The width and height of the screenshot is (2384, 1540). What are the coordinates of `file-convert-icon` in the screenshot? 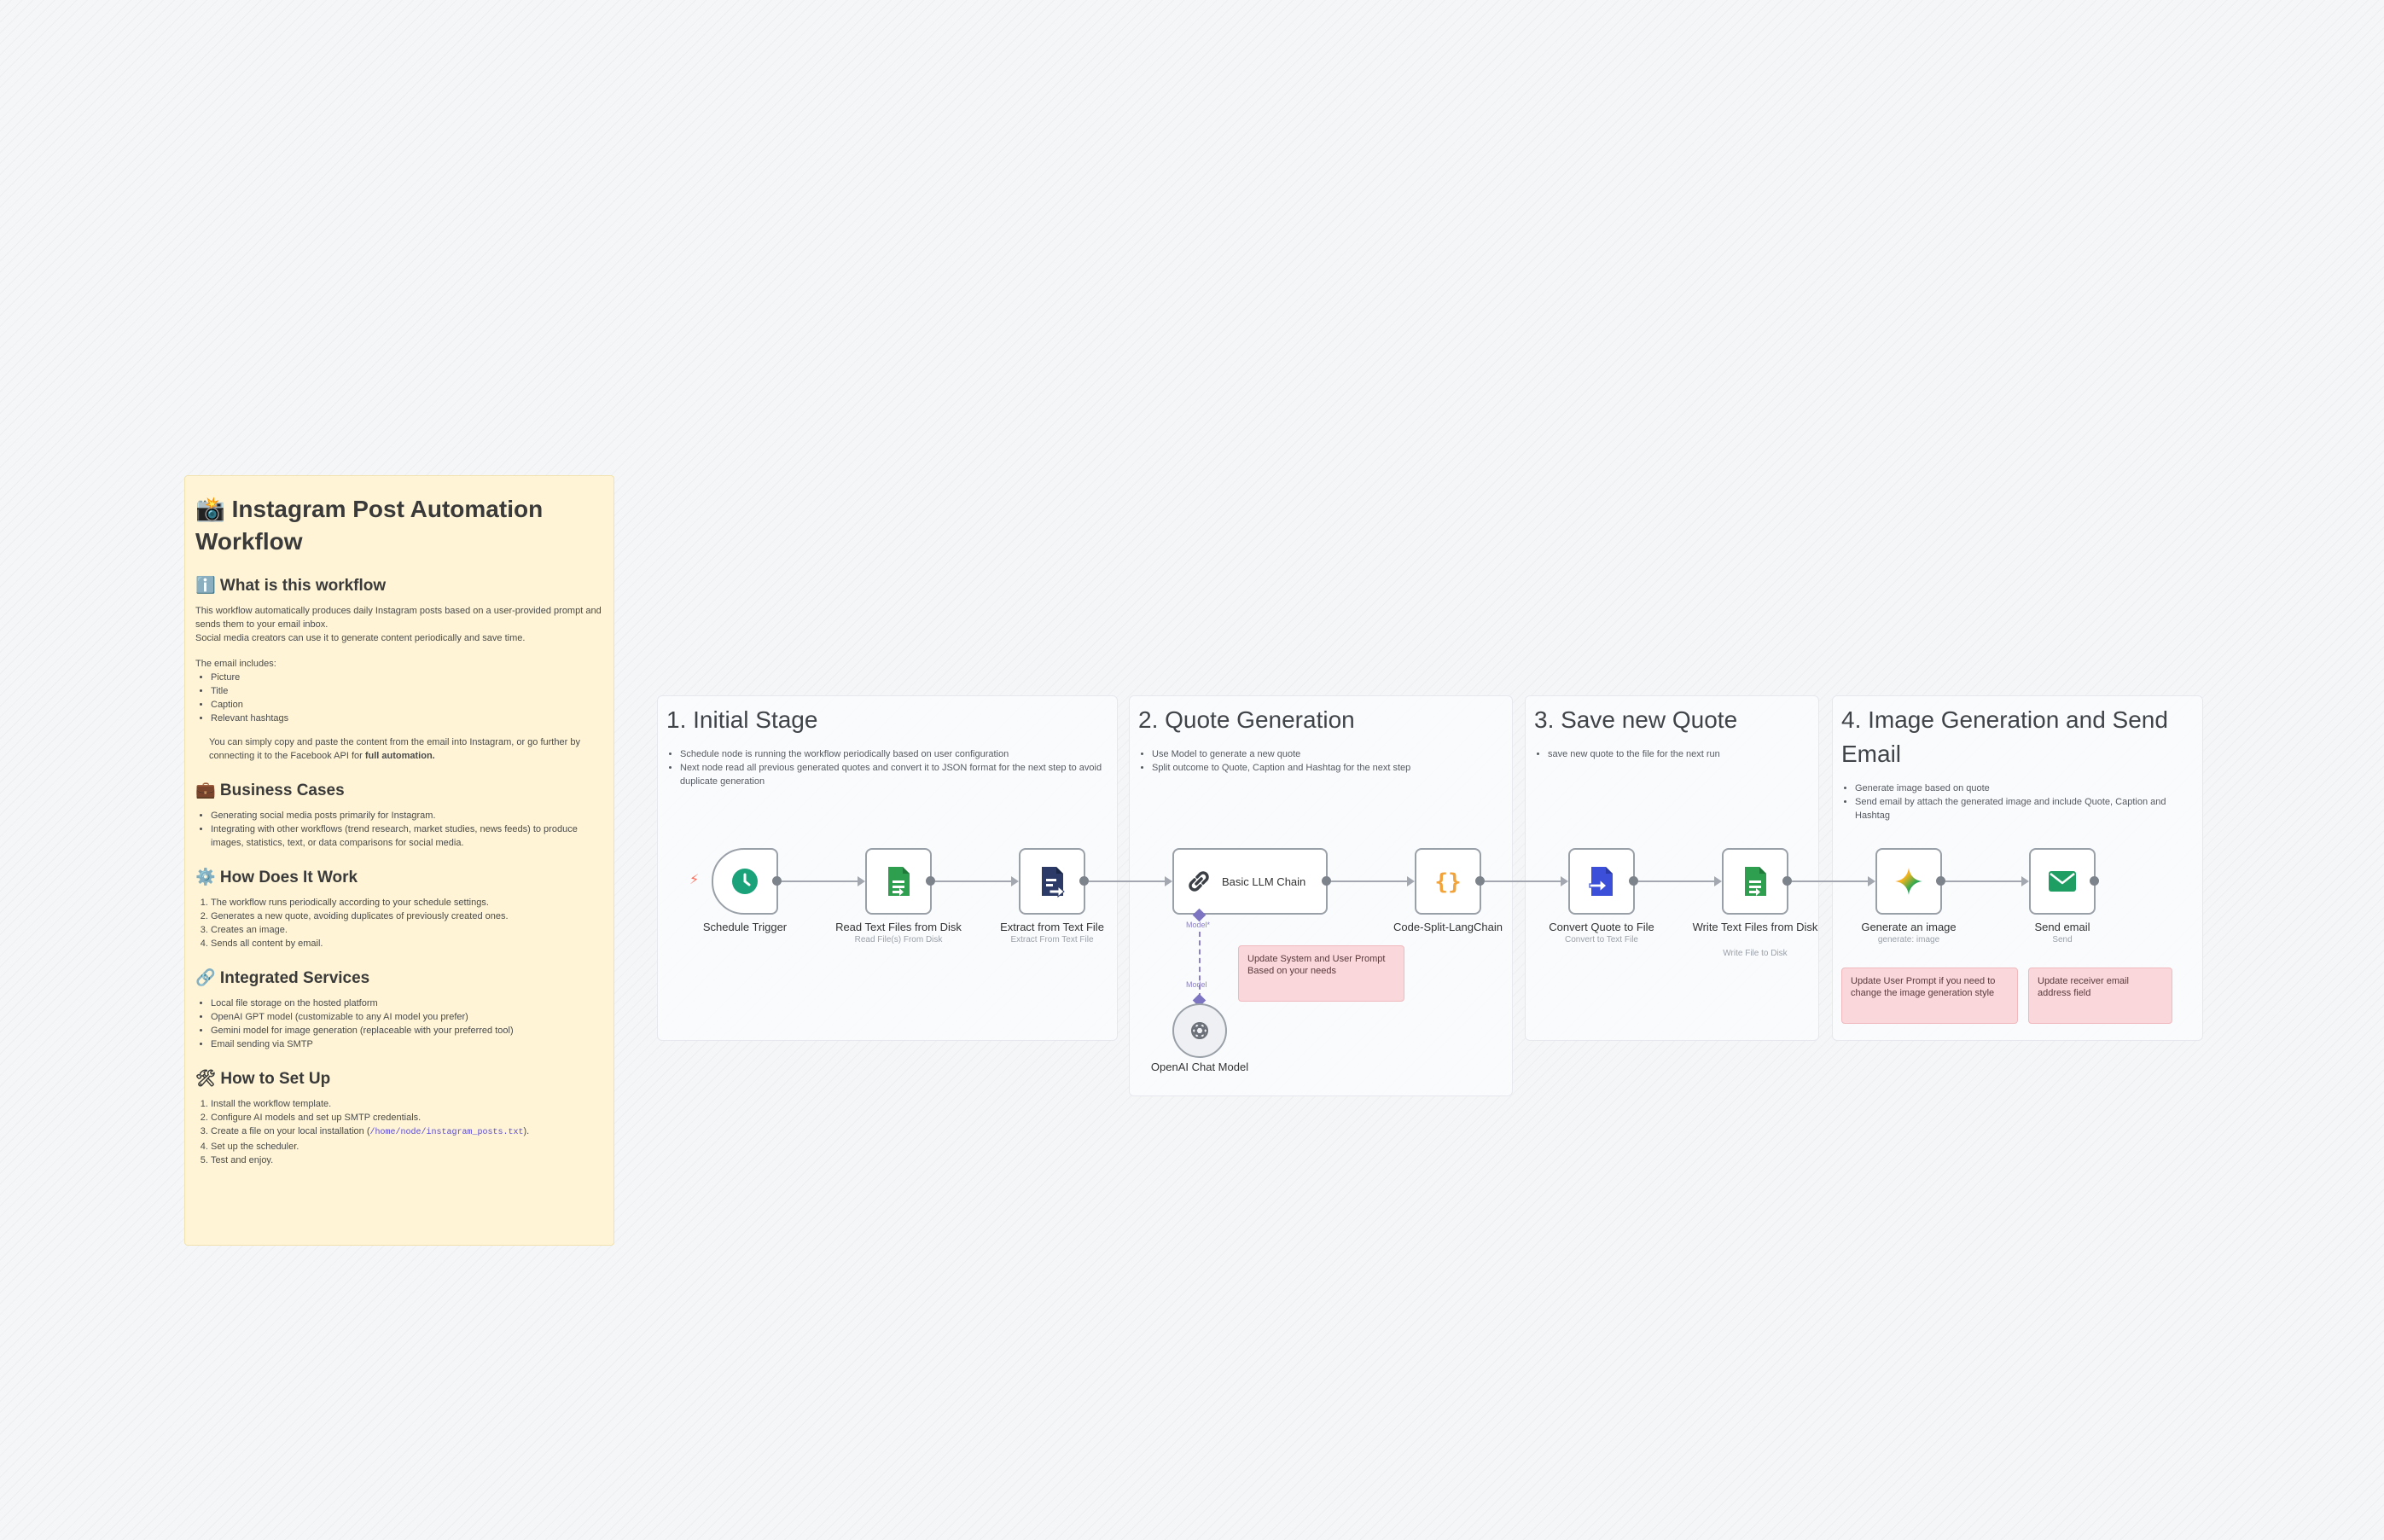 It's located at (1601, 881).